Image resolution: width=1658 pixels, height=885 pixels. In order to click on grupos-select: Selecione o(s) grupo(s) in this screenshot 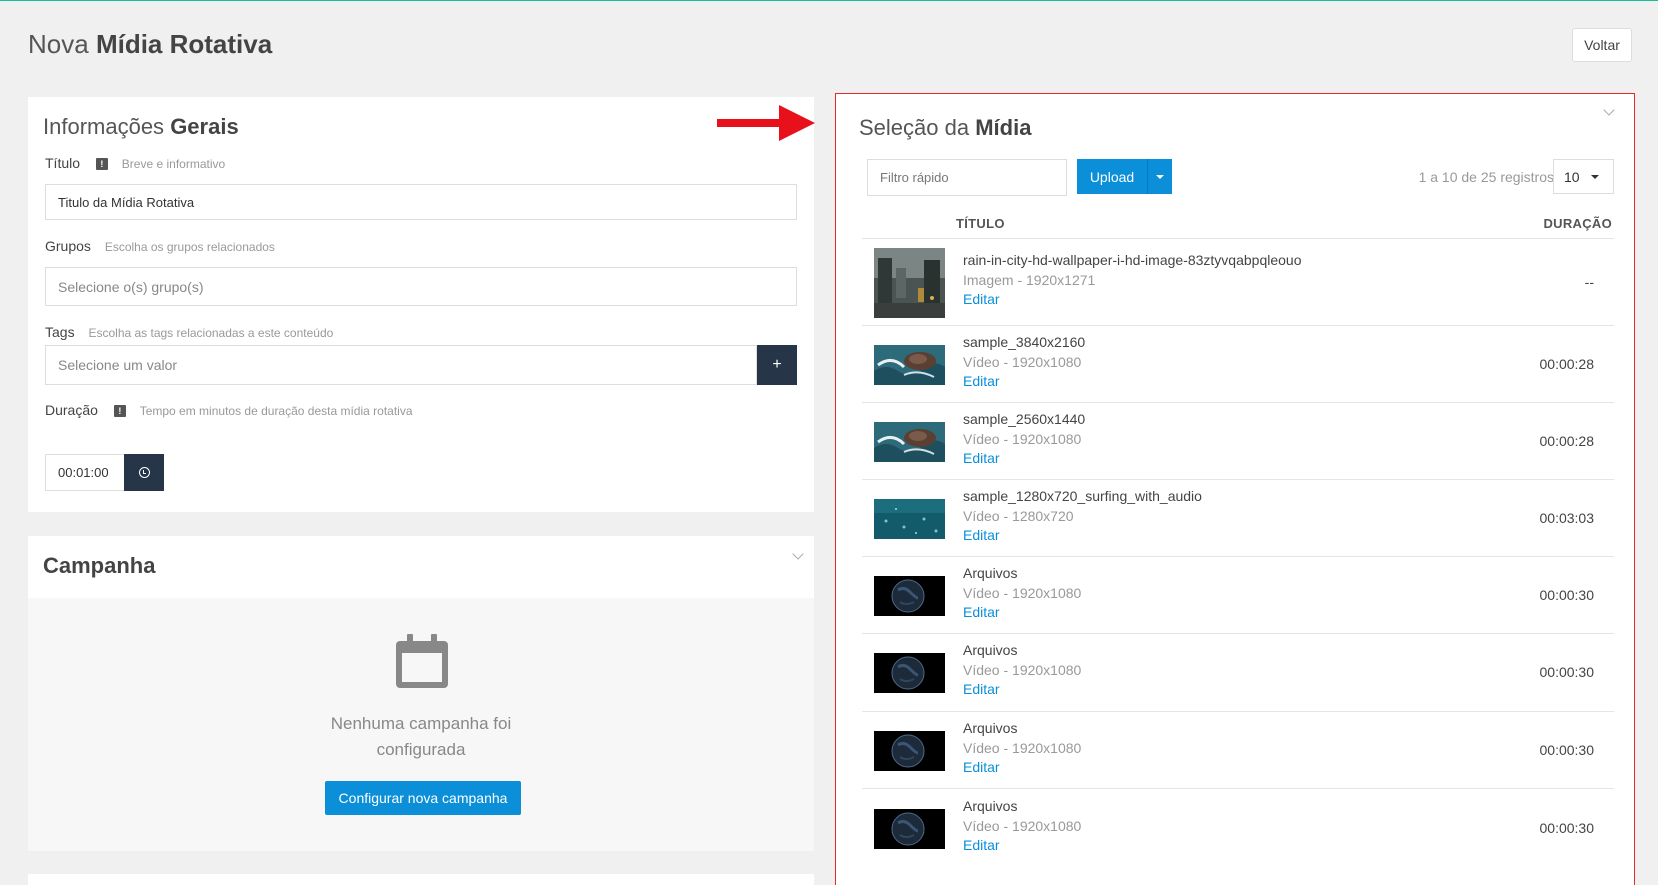, I will do `click(421, 286)`.